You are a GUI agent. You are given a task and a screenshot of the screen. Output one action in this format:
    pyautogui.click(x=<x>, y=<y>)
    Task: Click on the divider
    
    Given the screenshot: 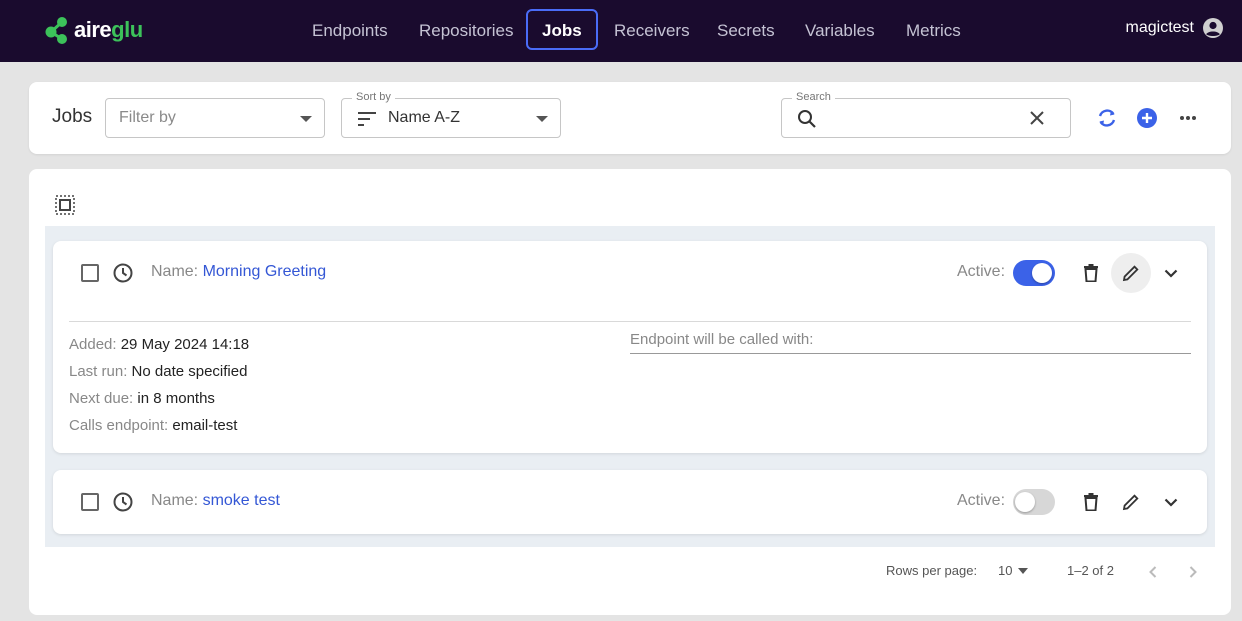 What is the action you would take?
    pyautogui.click(x=630, y=321)
    